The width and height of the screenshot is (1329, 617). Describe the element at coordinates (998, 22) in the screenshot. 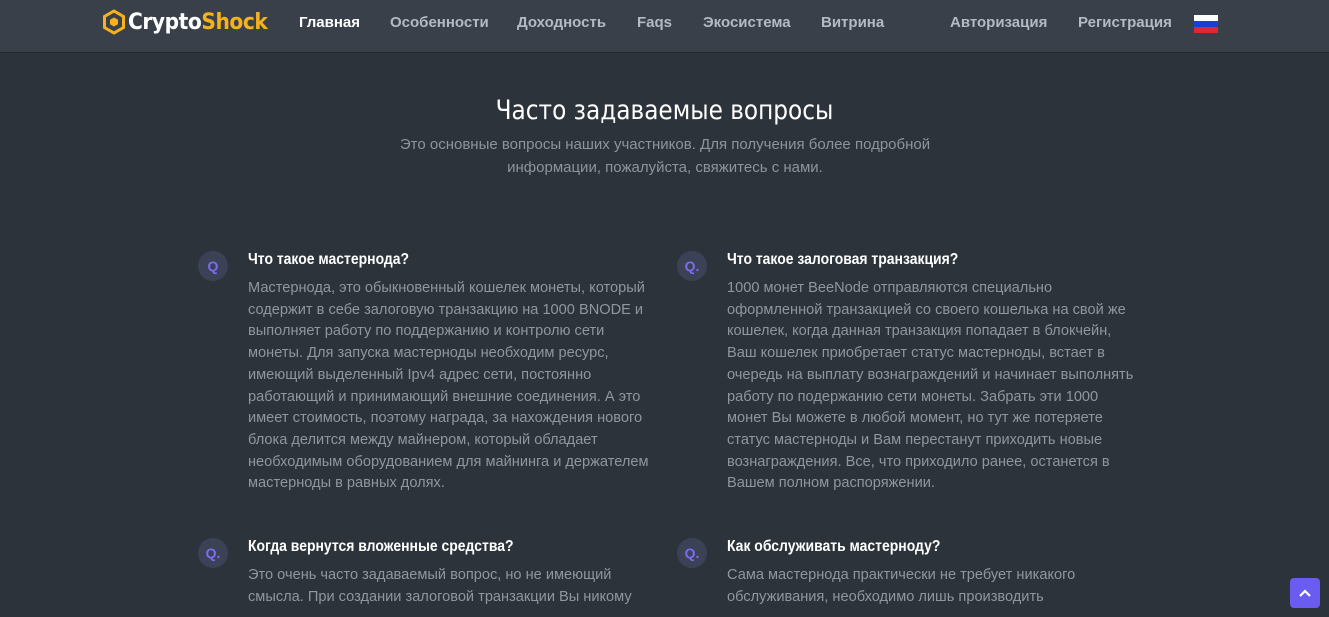

I see `nav-item-login: Авторизация` at that location.